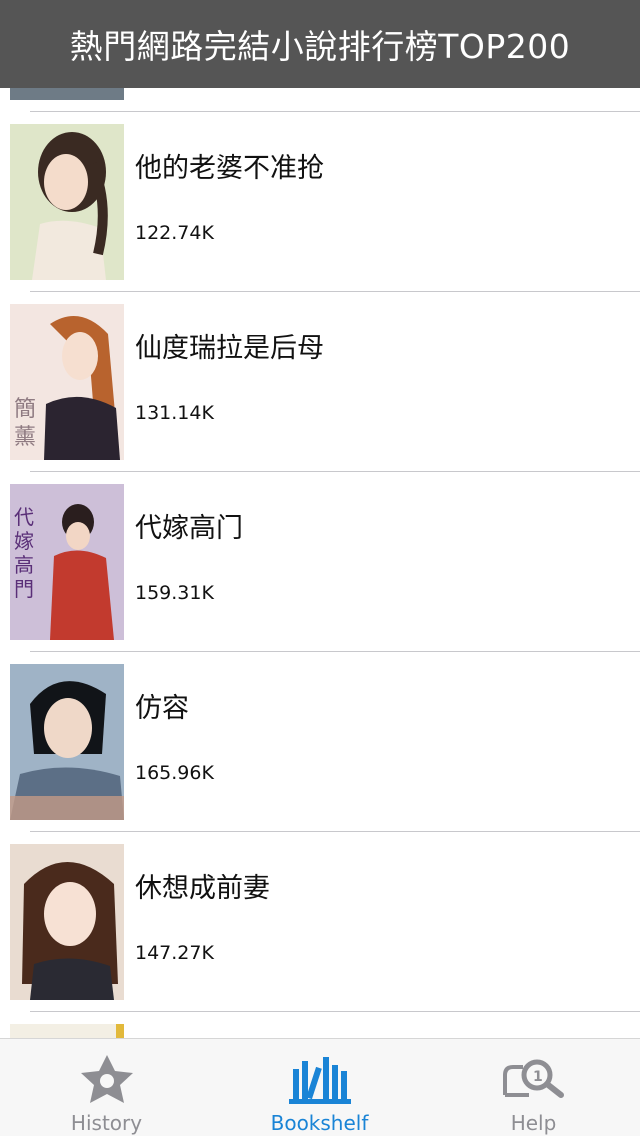  I want to click on navigation-bar: 熱門網路完結小說排行榜TOP200, so click(320, 44).